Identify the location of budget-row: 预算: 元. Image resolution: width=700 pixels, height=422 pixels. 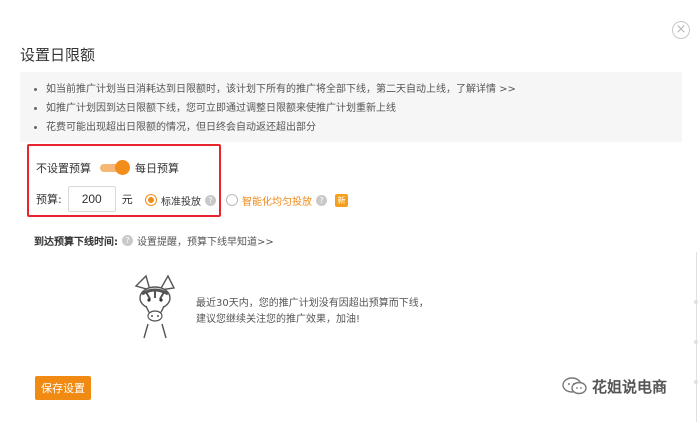
(84, 199).